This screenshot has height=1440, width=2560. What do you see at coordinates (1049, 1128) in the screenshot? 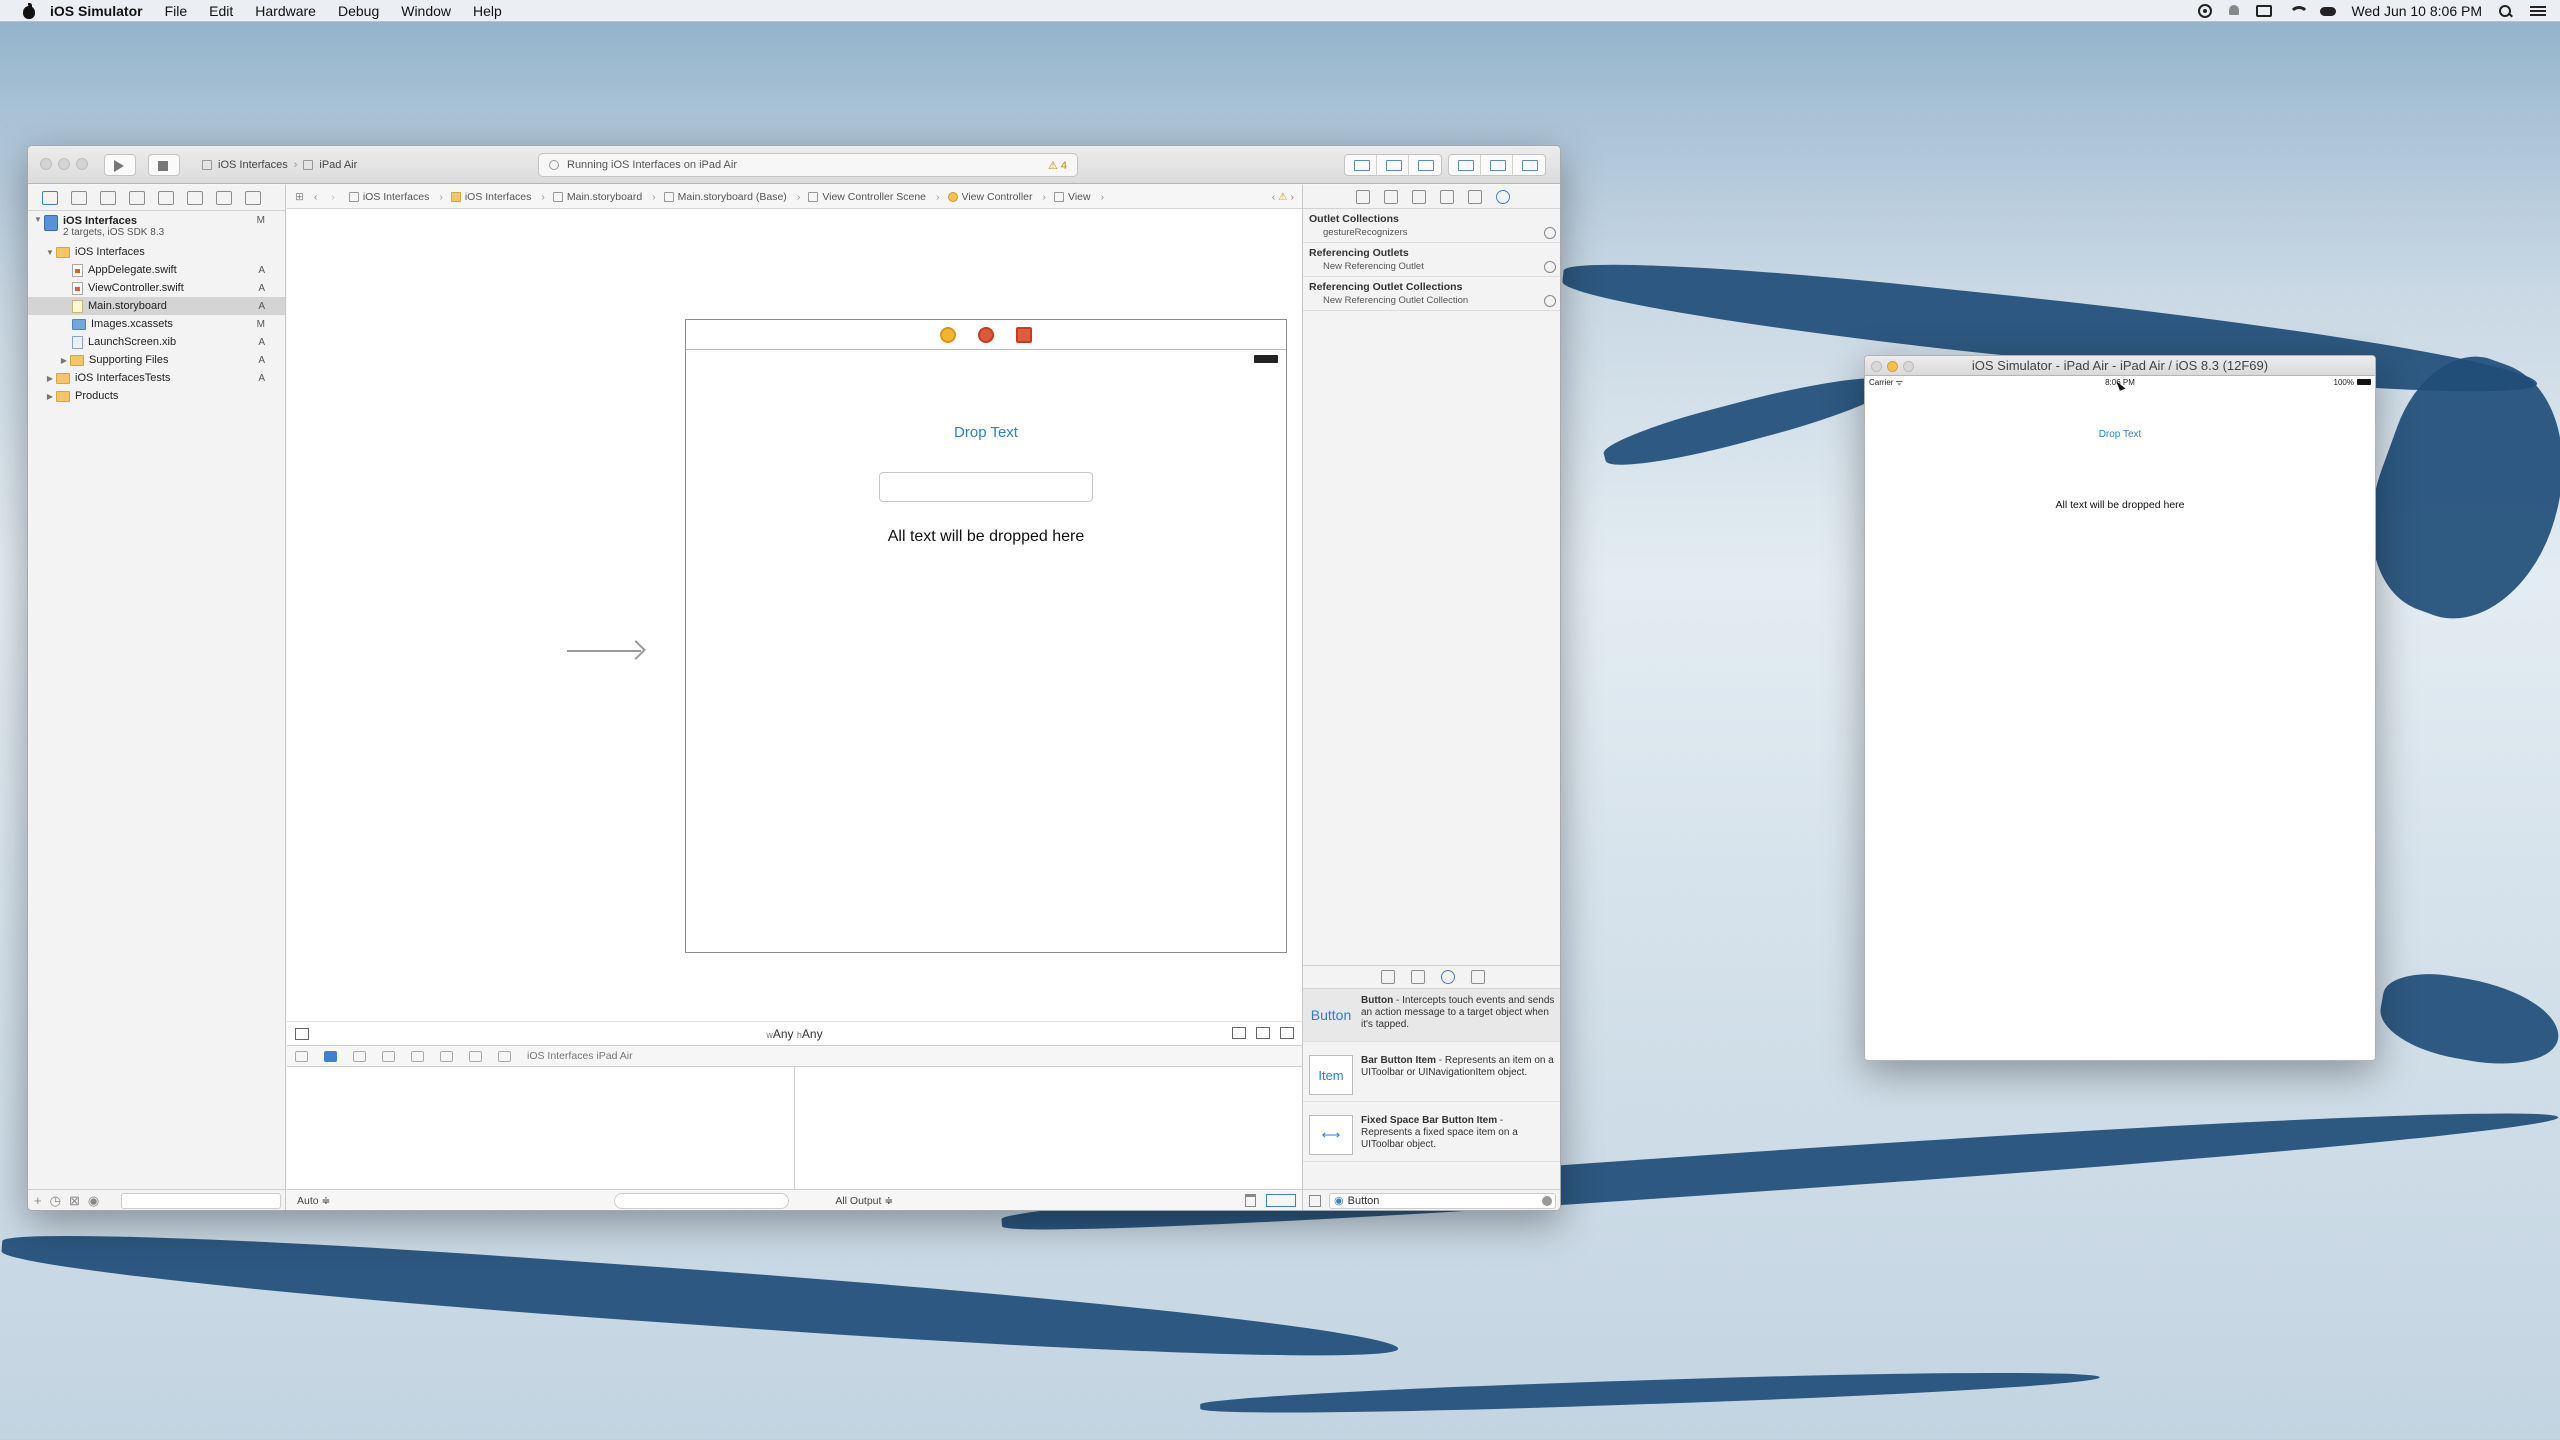
I see `console-view` at bounding box center [1049, 1128].